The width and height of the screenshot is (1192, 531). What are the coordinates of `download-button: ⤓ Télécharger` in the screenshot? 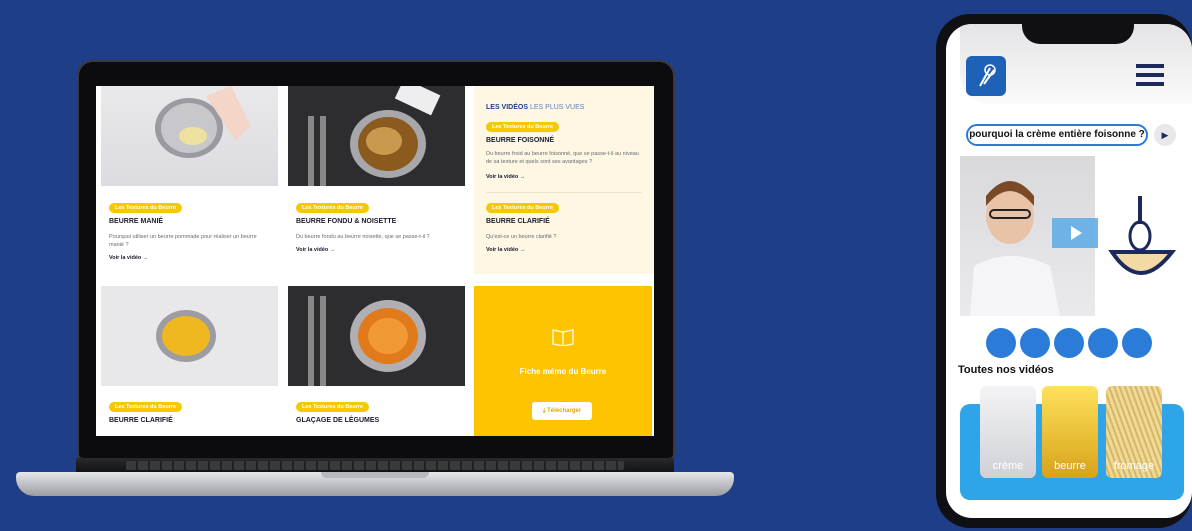 It's located at (562, 411).